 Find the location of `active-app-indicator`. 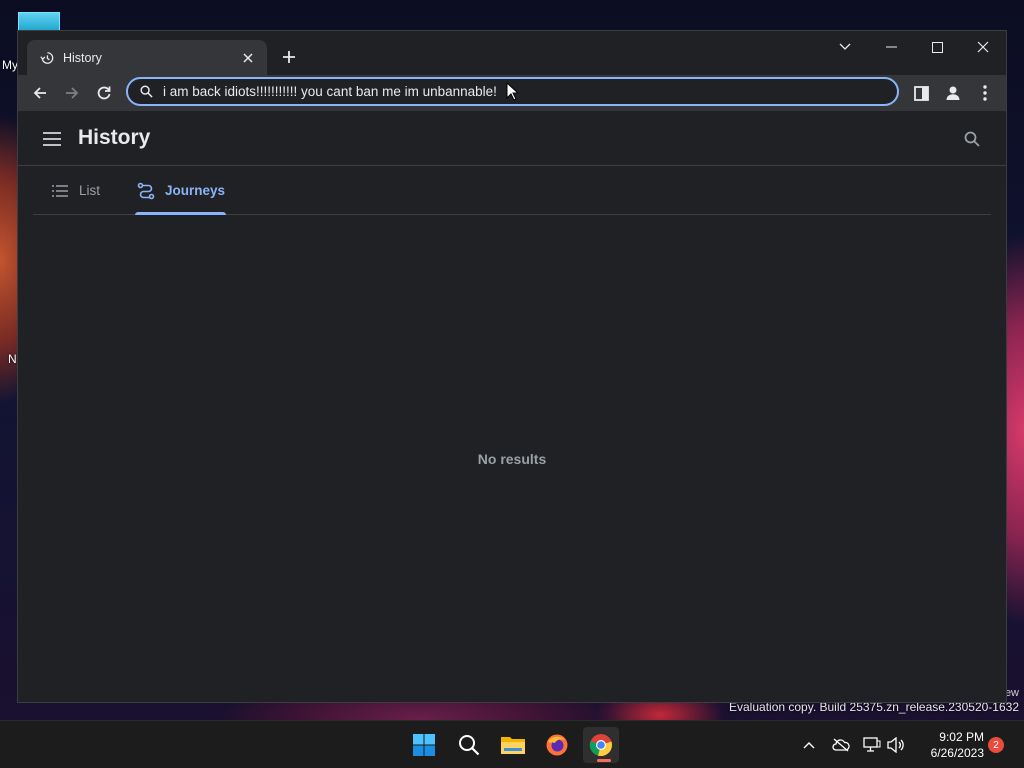

active-app-indicator is located at coordinates (604, 760).